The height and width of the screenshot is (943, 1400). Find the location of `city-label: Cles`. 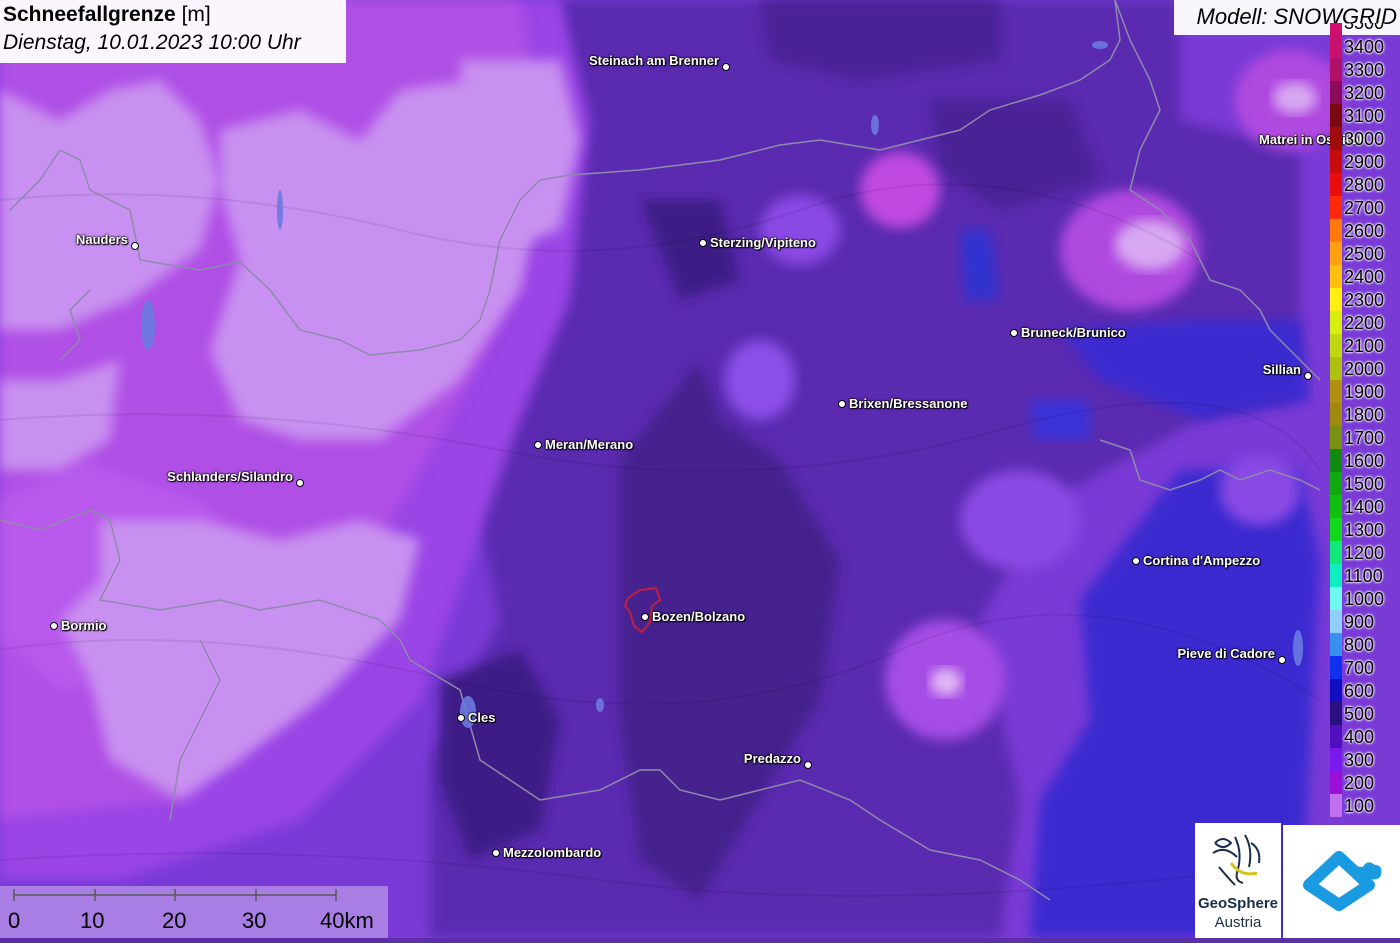

city-label: Cles is located at coordinates (482, 717).